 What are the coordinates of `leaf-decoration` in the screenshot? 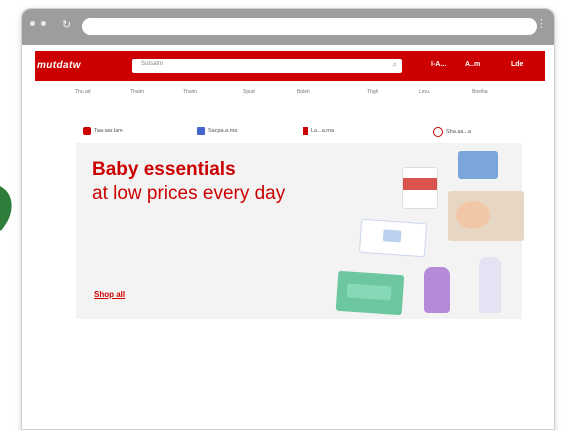 It's located at (11, 208).